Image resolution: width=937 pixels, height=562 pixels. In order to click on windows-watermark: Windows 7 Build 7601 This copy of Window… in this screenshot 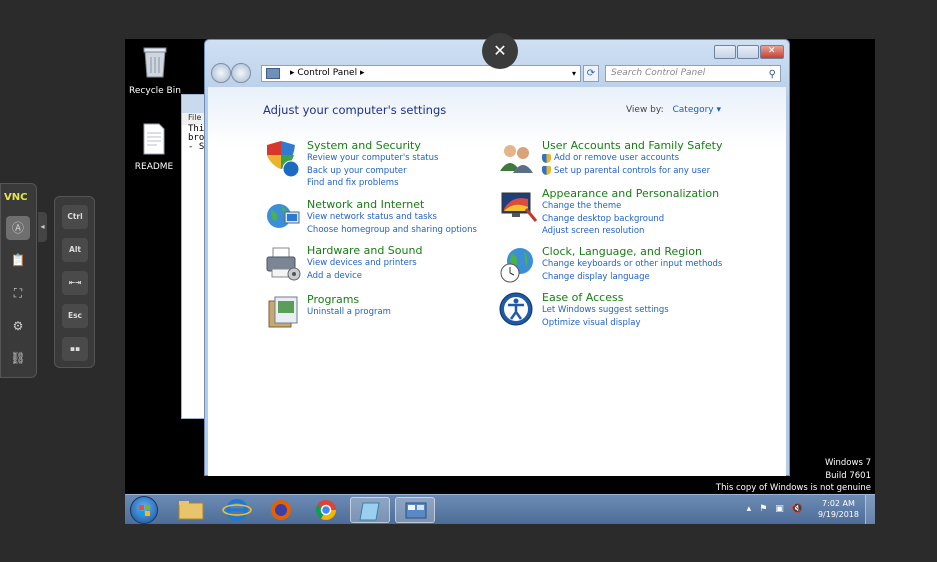, I will do `click(793, 476)`.